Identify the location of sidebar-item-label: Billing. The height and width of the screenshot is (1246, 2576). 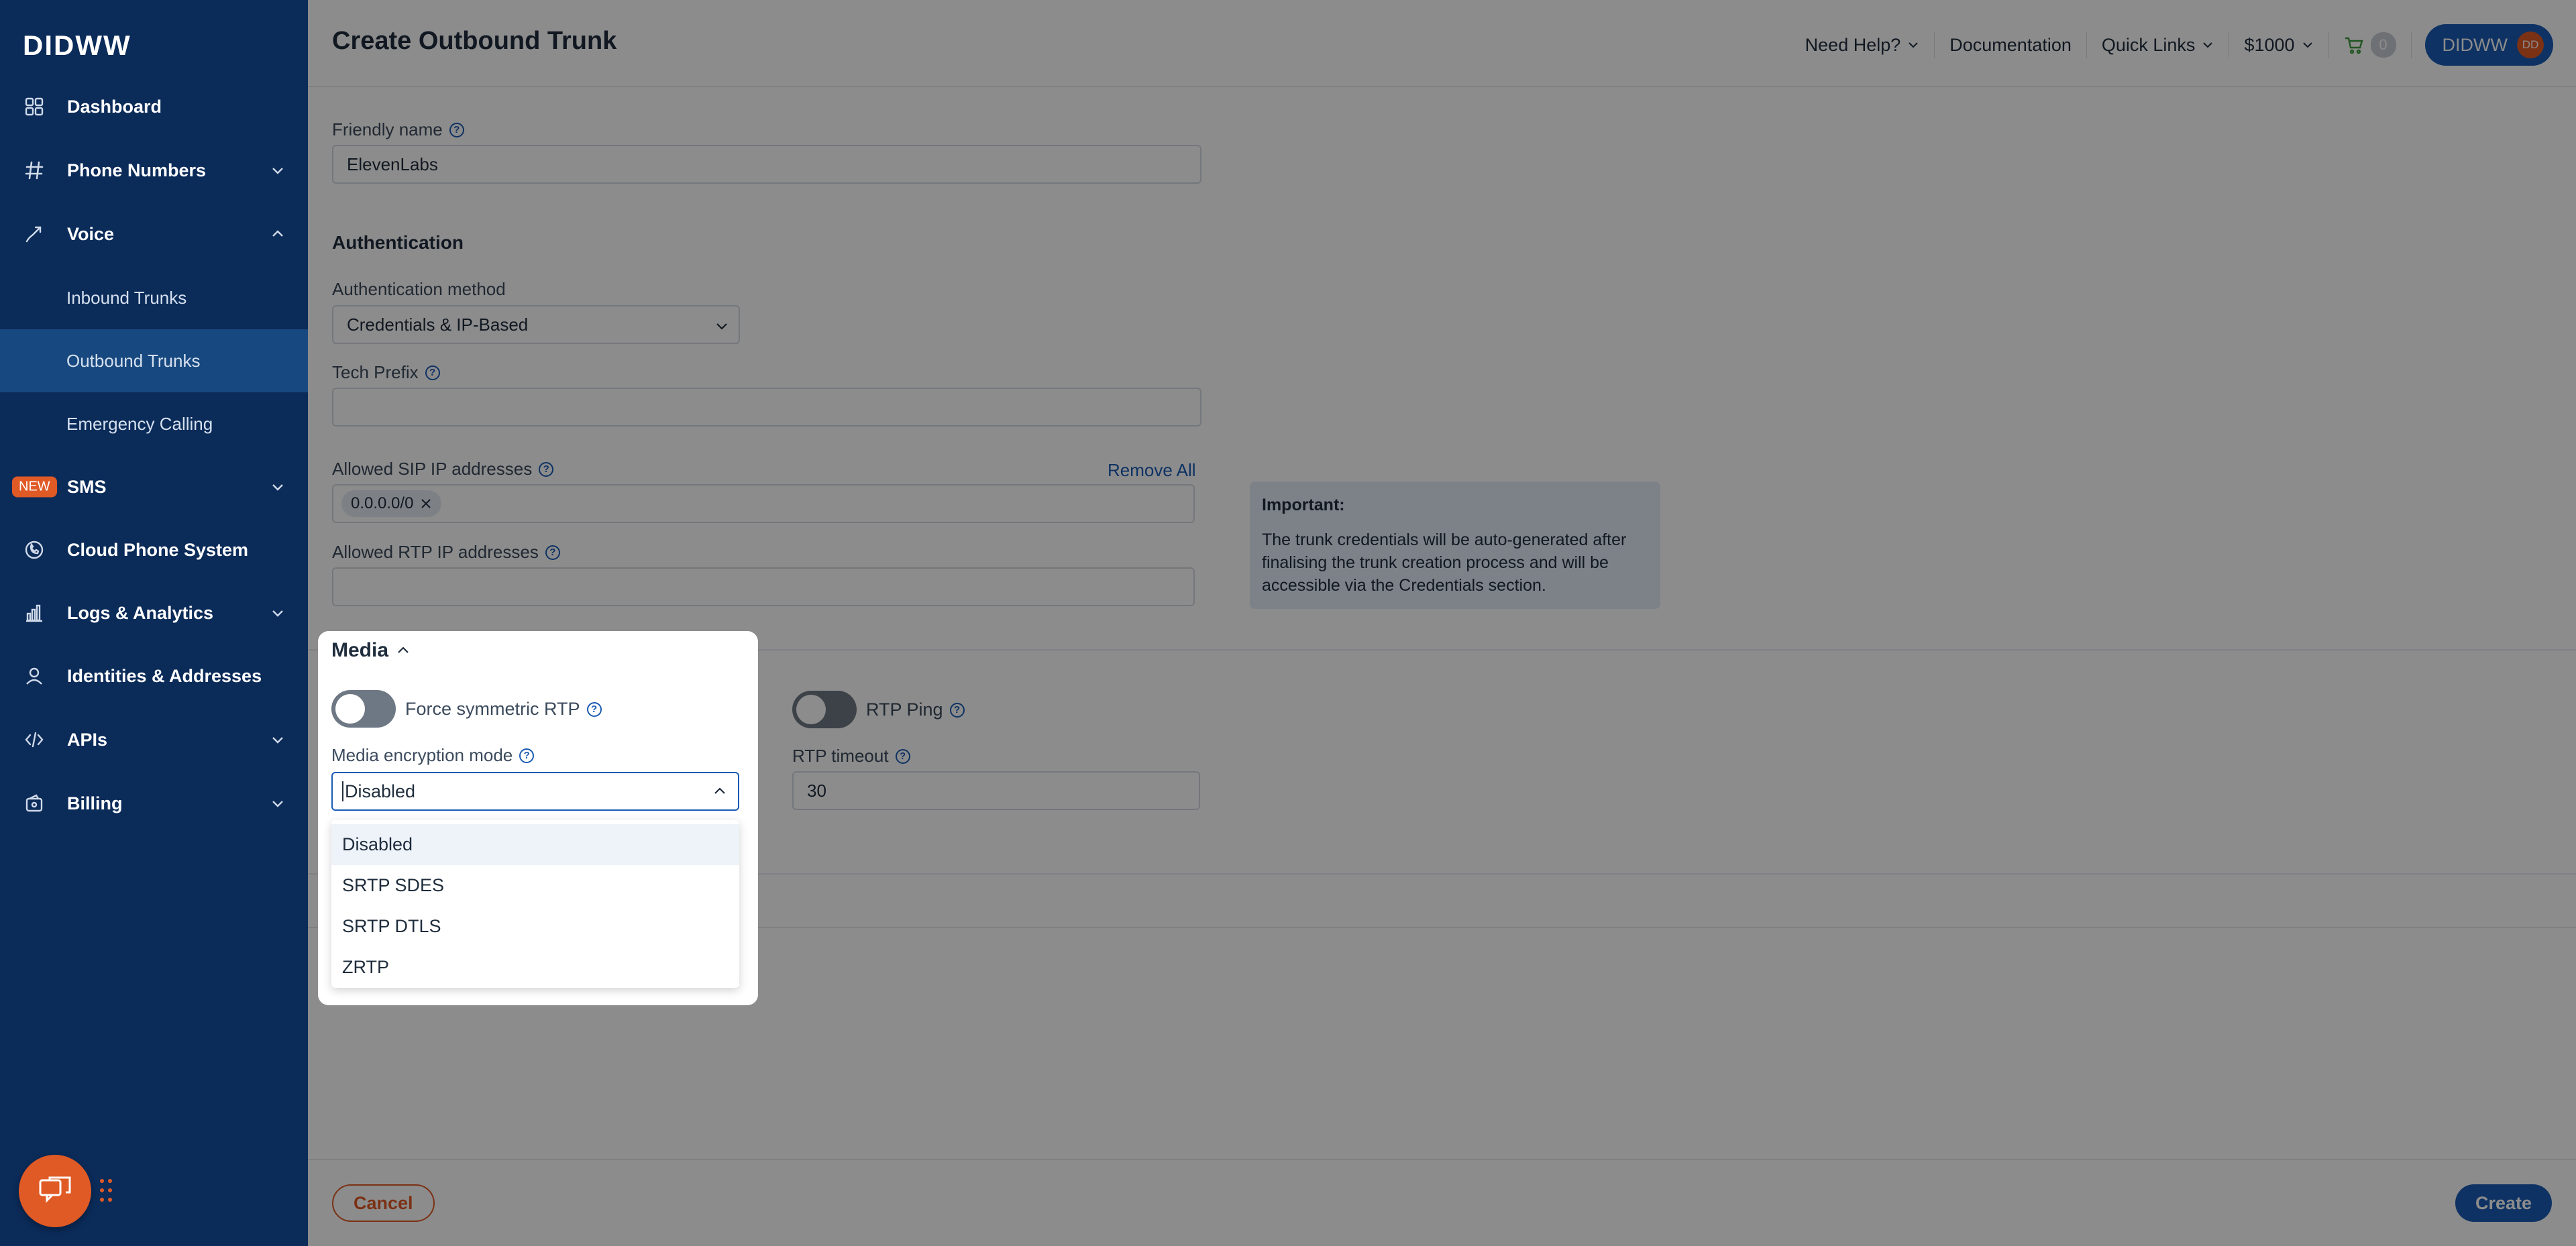
(95, 803).